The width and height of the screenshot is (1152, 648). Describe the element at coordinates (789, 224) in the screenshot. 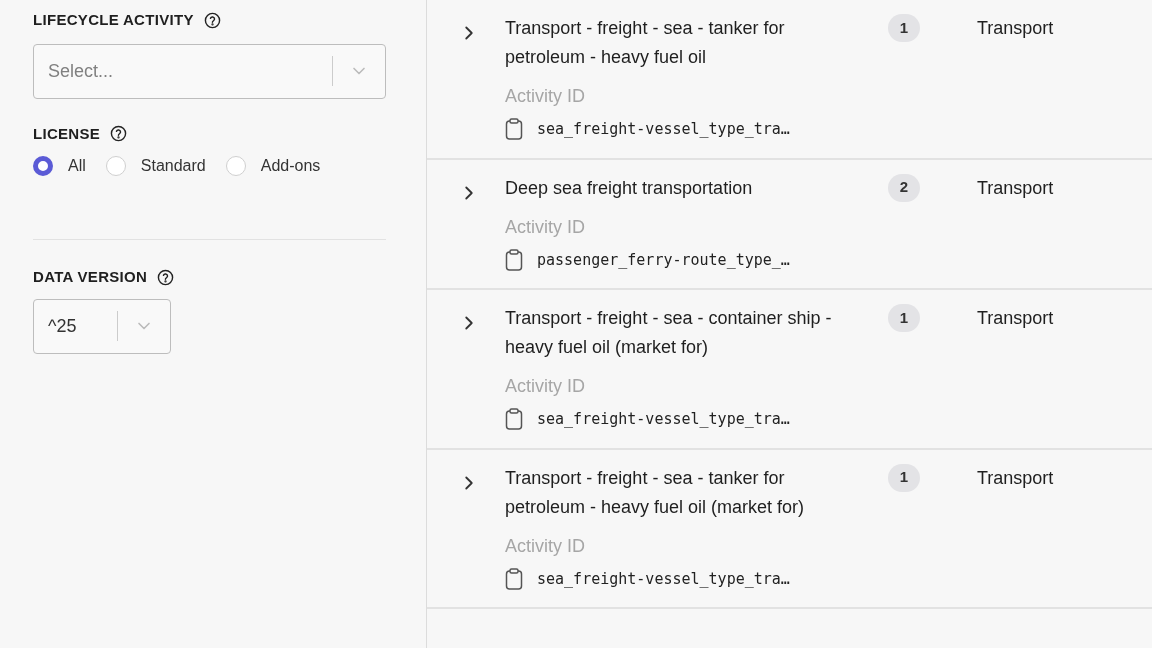

I see `result-row: Deep sea freight transportation Activity ID passenger_ferry-route_type_… 2 Transport` at that location.